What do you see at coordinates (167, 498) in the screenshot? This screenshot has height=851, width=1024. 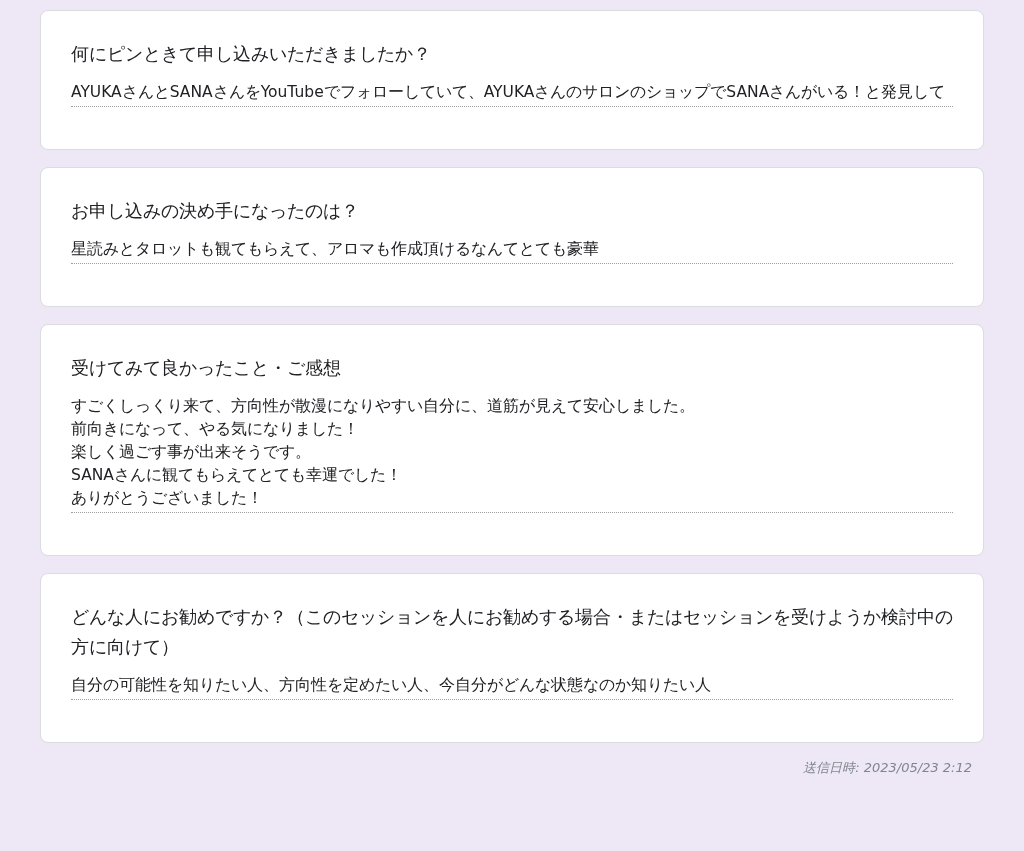 I see `answer-text: ありがとうございました！` at bounding box center [167, 498].